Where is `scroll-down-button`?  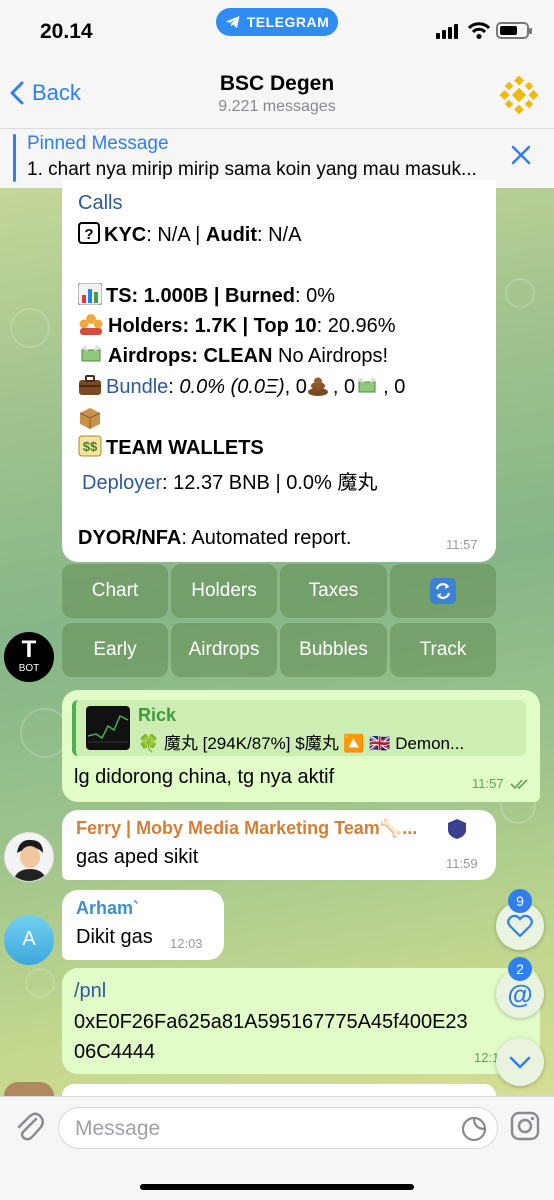 scroll-down-button is located at coordinates (520, 1062).